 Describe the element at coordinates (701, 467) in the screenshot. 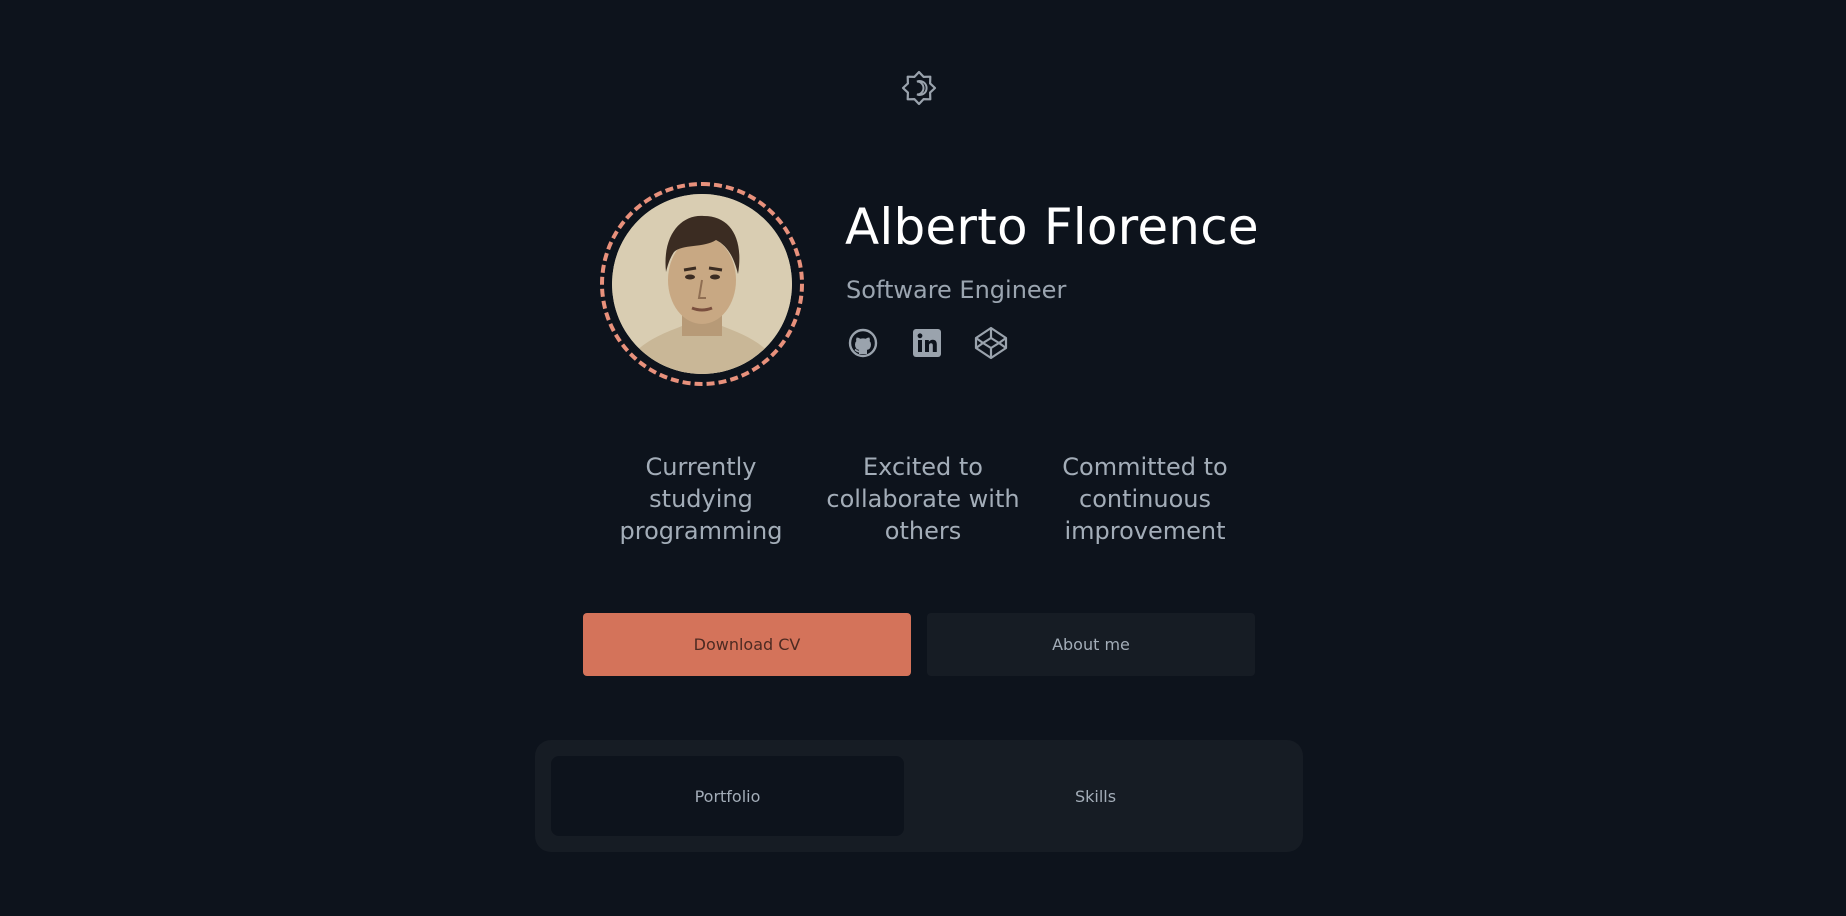

I see `trait-line: Currently` at that location.